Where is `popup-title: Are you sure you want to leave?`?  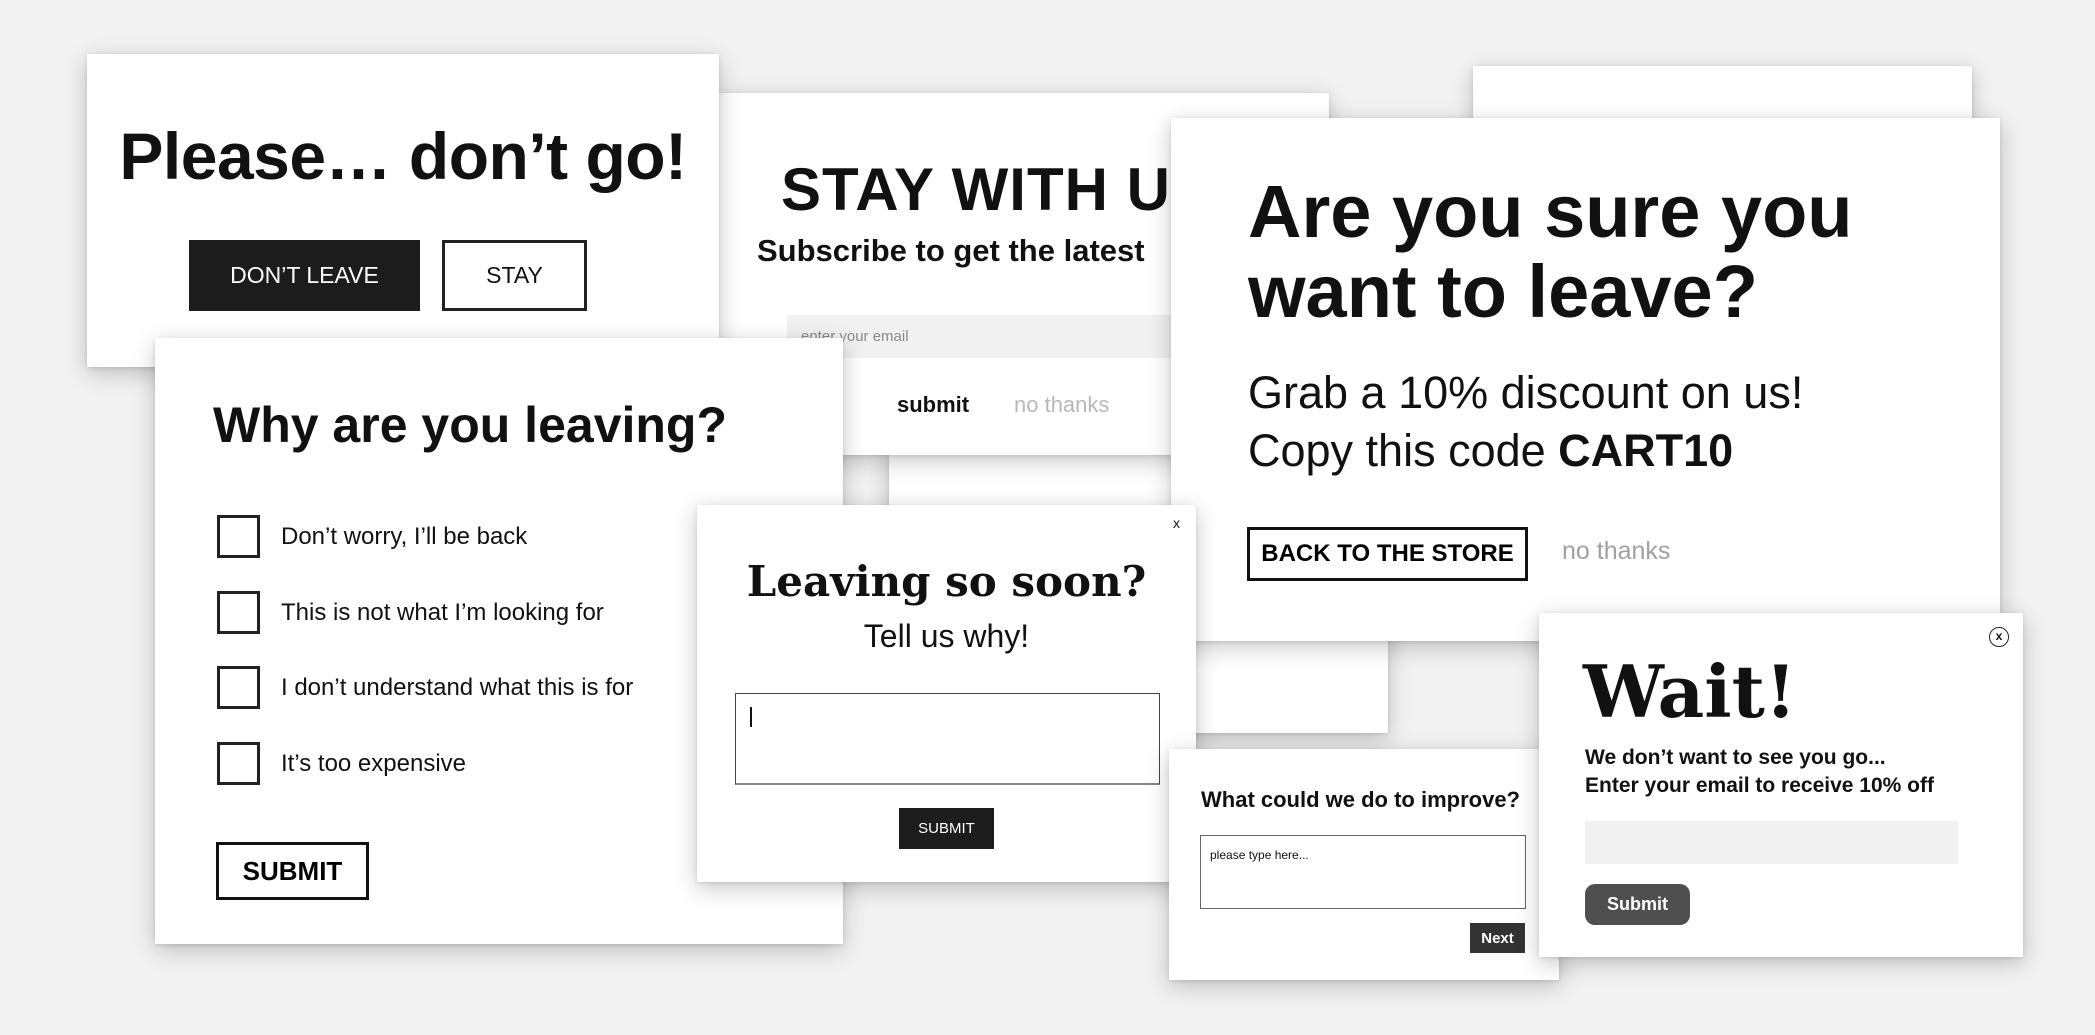
popup-title: Are you sure you want to leave? is located at coordinates (1550, 252).